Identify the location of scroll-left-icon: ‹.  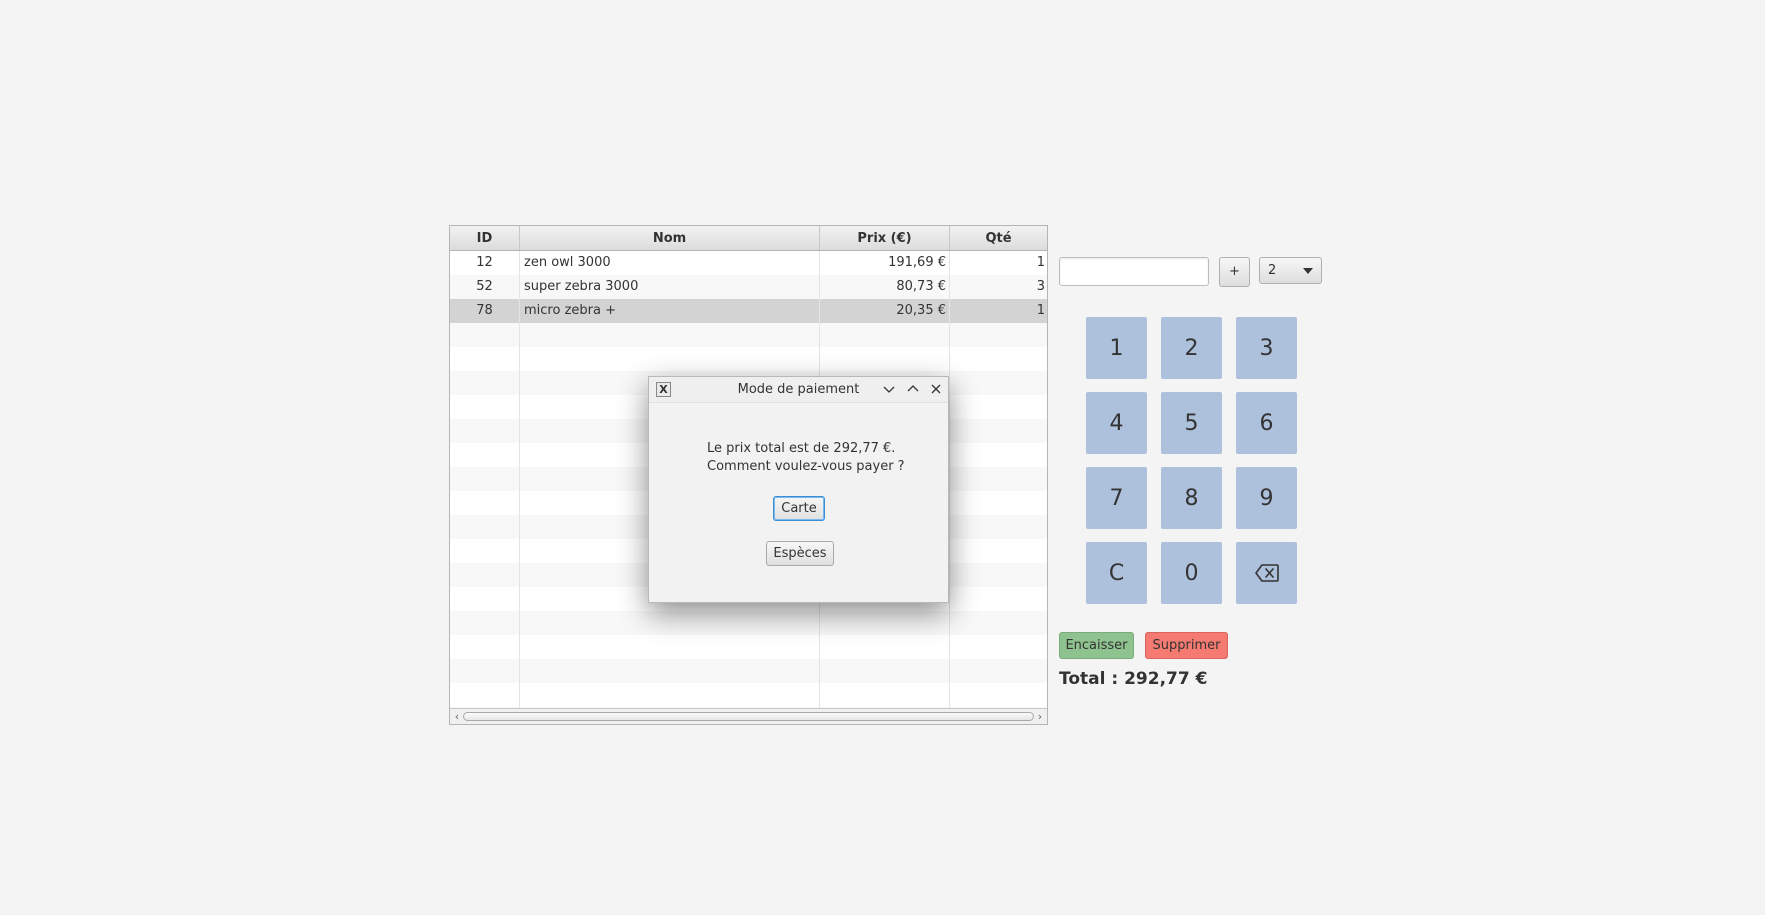
(457, 716).